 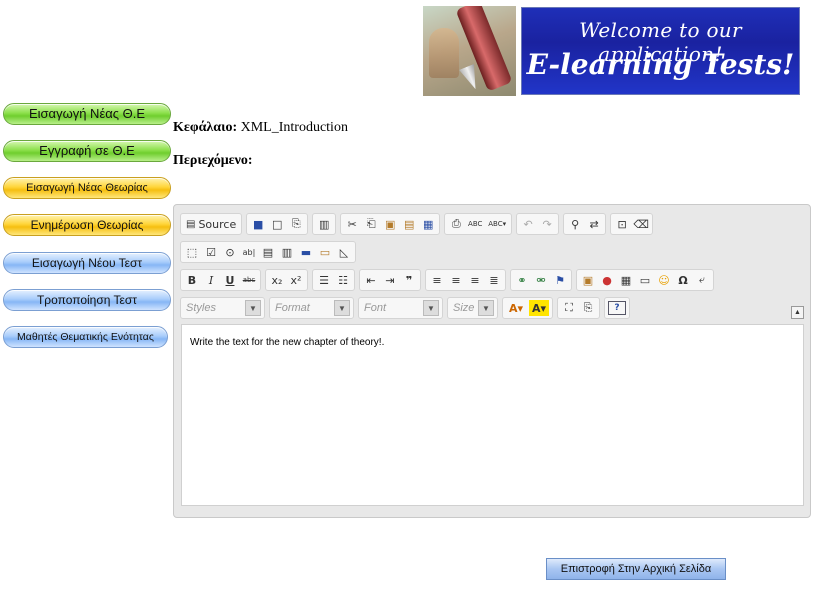 I want to click on toolbar-row-3: B I U abc x₂ x² ☰ ☷ ⇤ ⇥ ❞ ≡ ≡ ≡ ≣ ⚭ ⚮ ⚑, so click(x=447, y=280).